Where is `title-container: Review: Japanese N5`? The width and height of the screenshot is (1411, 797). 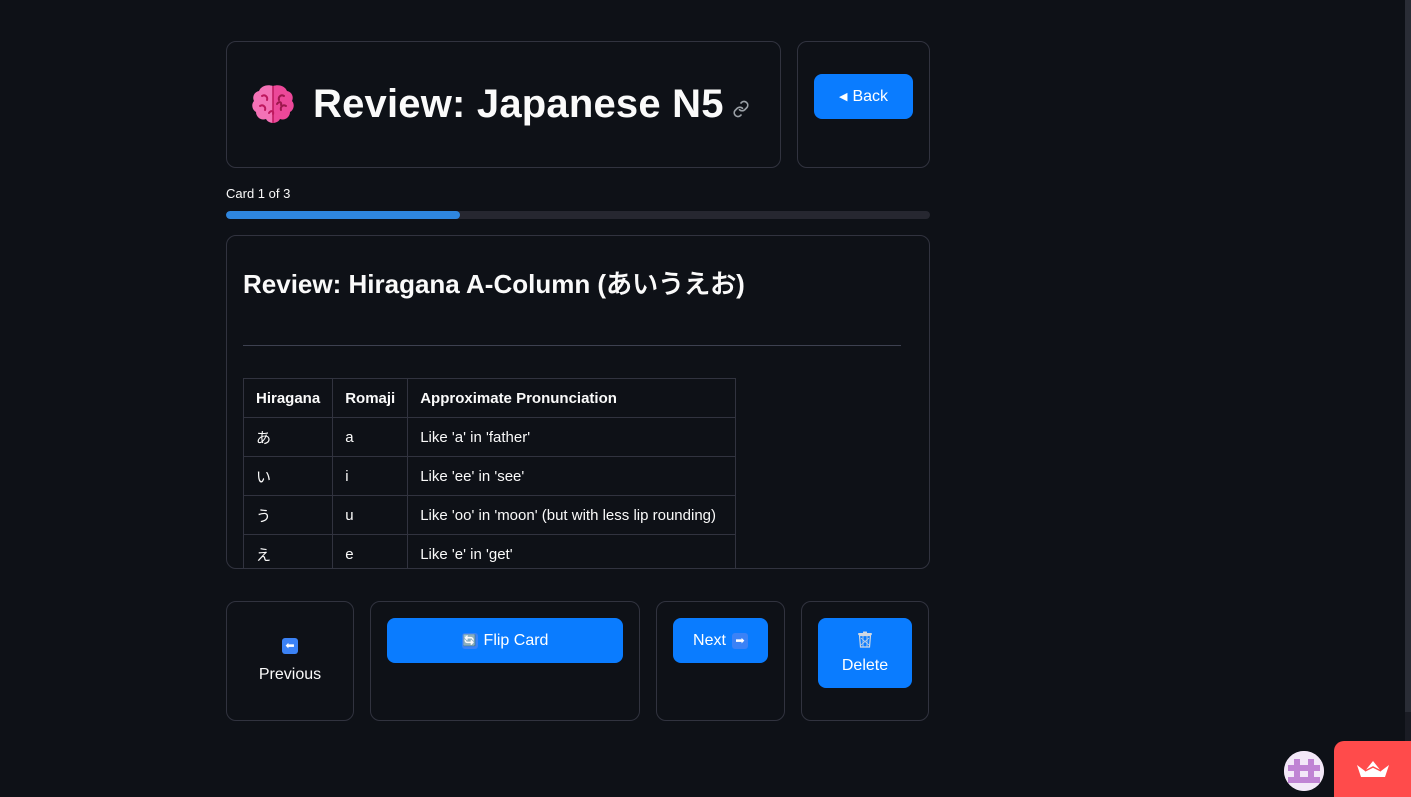 title-container: Review: Japanese N5 is located at coordinates (503, 104).